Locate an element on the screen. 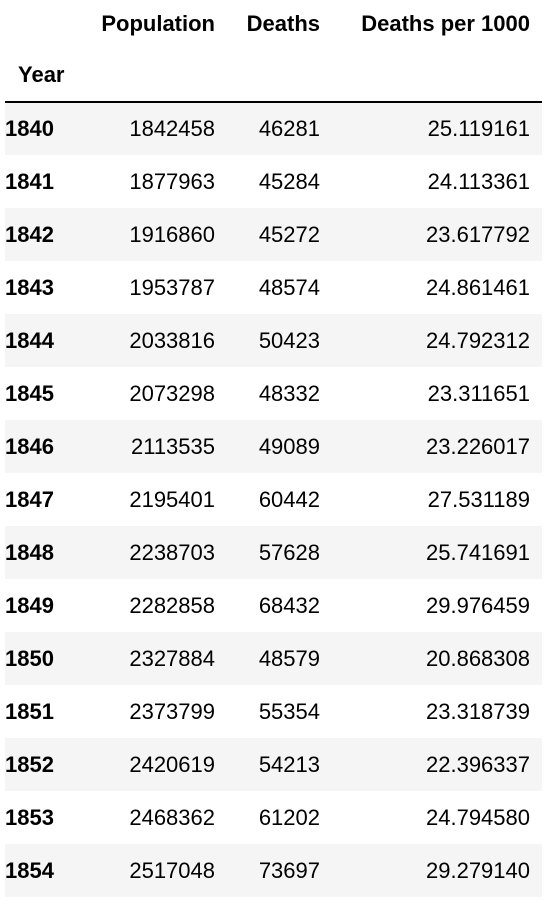 The height and width of the screenshot is (910, 548). cell-deaths: 48579 is located at coordinates (289, 658).